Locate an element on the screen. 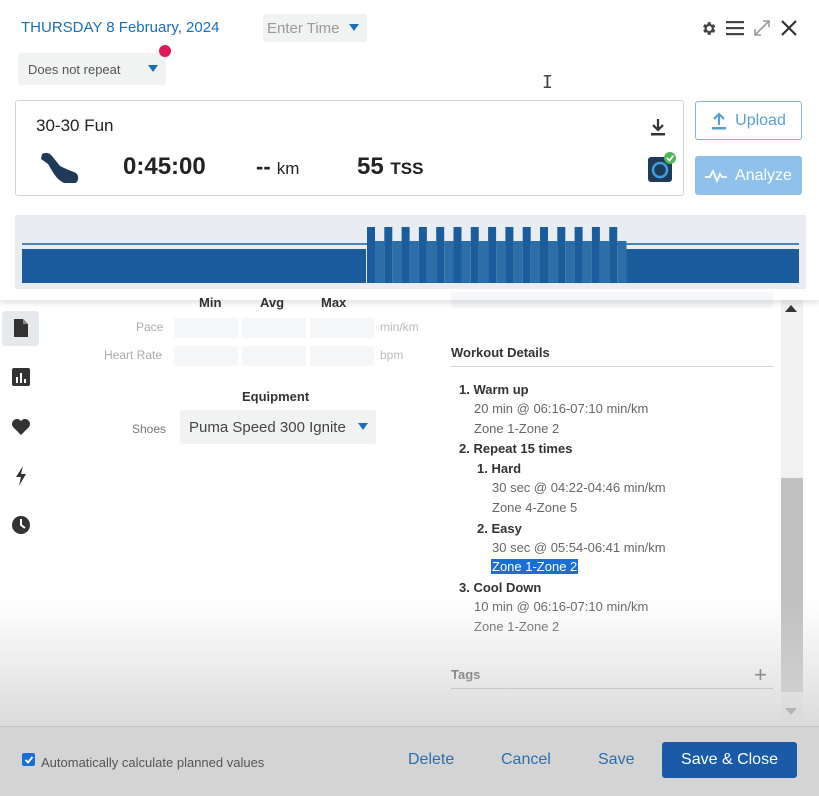  delete-button: Delete is located at coordinates (431, 760).